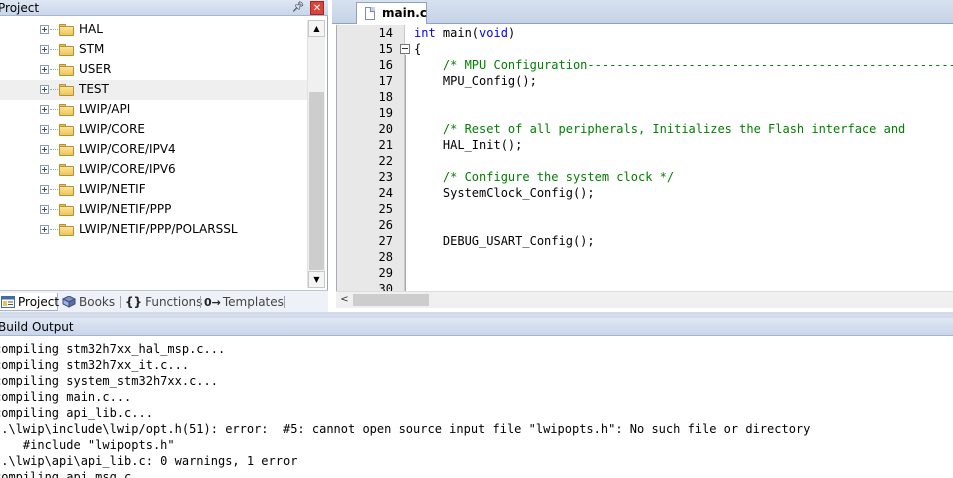 The image size is (953, 478). What do you see at coordinates (391, 300) in the screenshot?
I see `horizontal-scroll-thumb` at bounding box center [391, 300].